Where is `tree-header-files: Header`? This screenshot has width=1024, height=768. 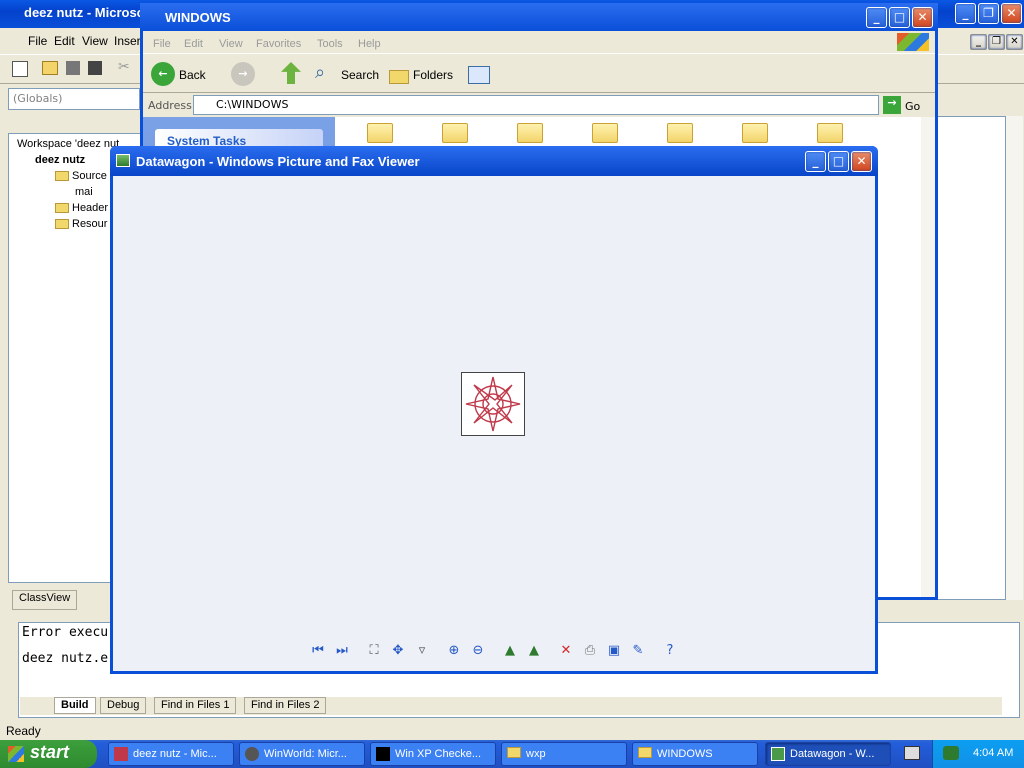
tree-header-files: Header is located at coordinates (81, 208).